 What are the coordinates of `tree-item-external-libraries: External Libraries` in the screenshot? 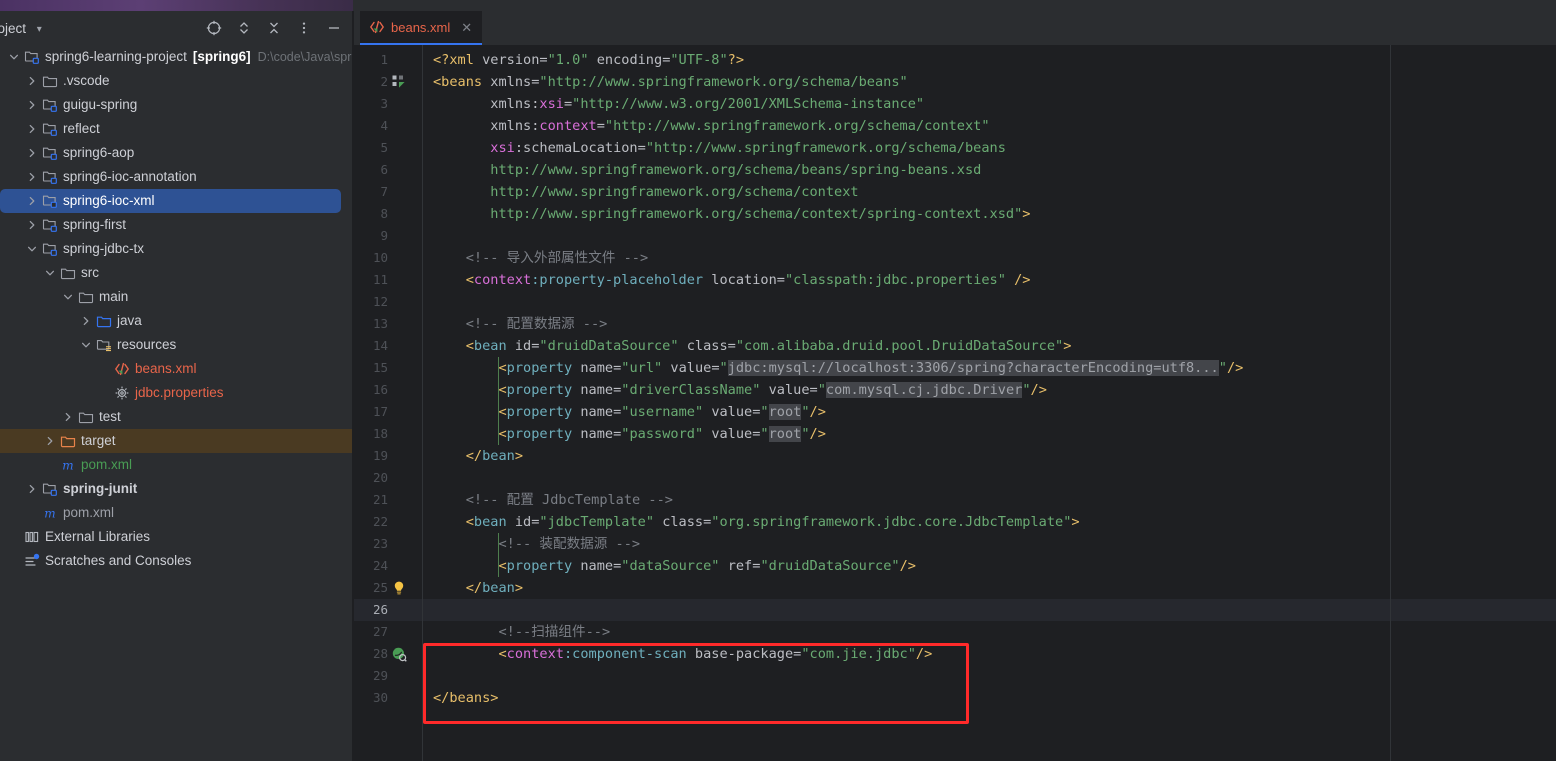 It's located at (176, 537).